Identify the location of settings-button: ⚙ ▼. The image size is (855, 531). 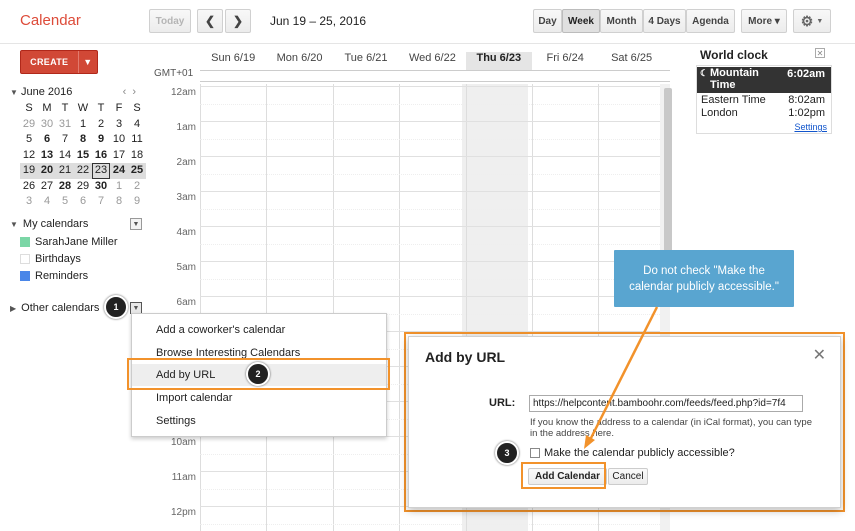
(812, 21).